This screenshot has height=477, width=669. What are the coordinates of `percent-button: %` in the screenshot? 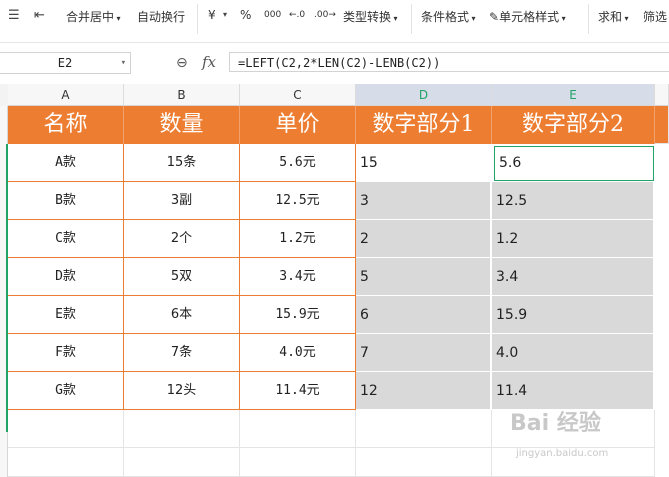 It's located at (245, 15).